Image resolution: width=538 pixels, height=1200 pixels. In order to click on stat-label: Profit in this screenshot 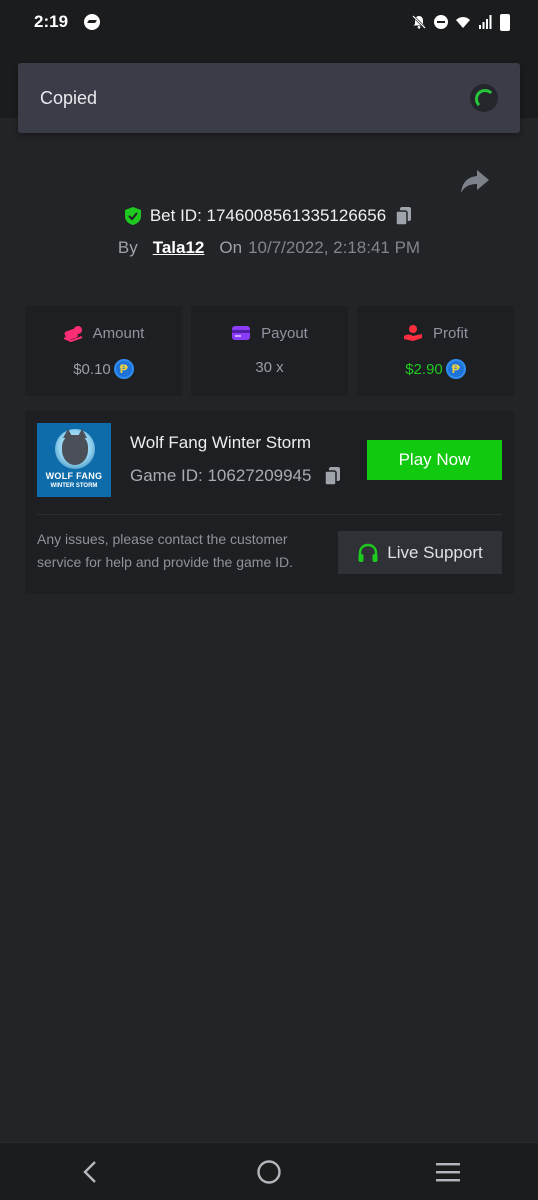, I will do `click(450, 333)`.